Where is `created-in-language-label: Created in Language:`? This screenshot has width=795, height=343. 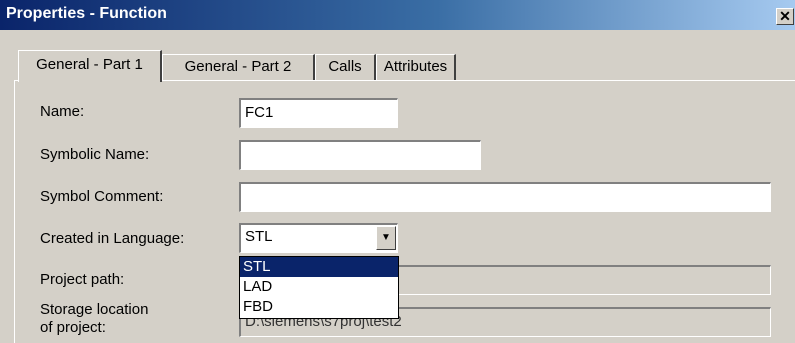
created-in-language-label: Created in Language: is located at coordinates (112, 238).